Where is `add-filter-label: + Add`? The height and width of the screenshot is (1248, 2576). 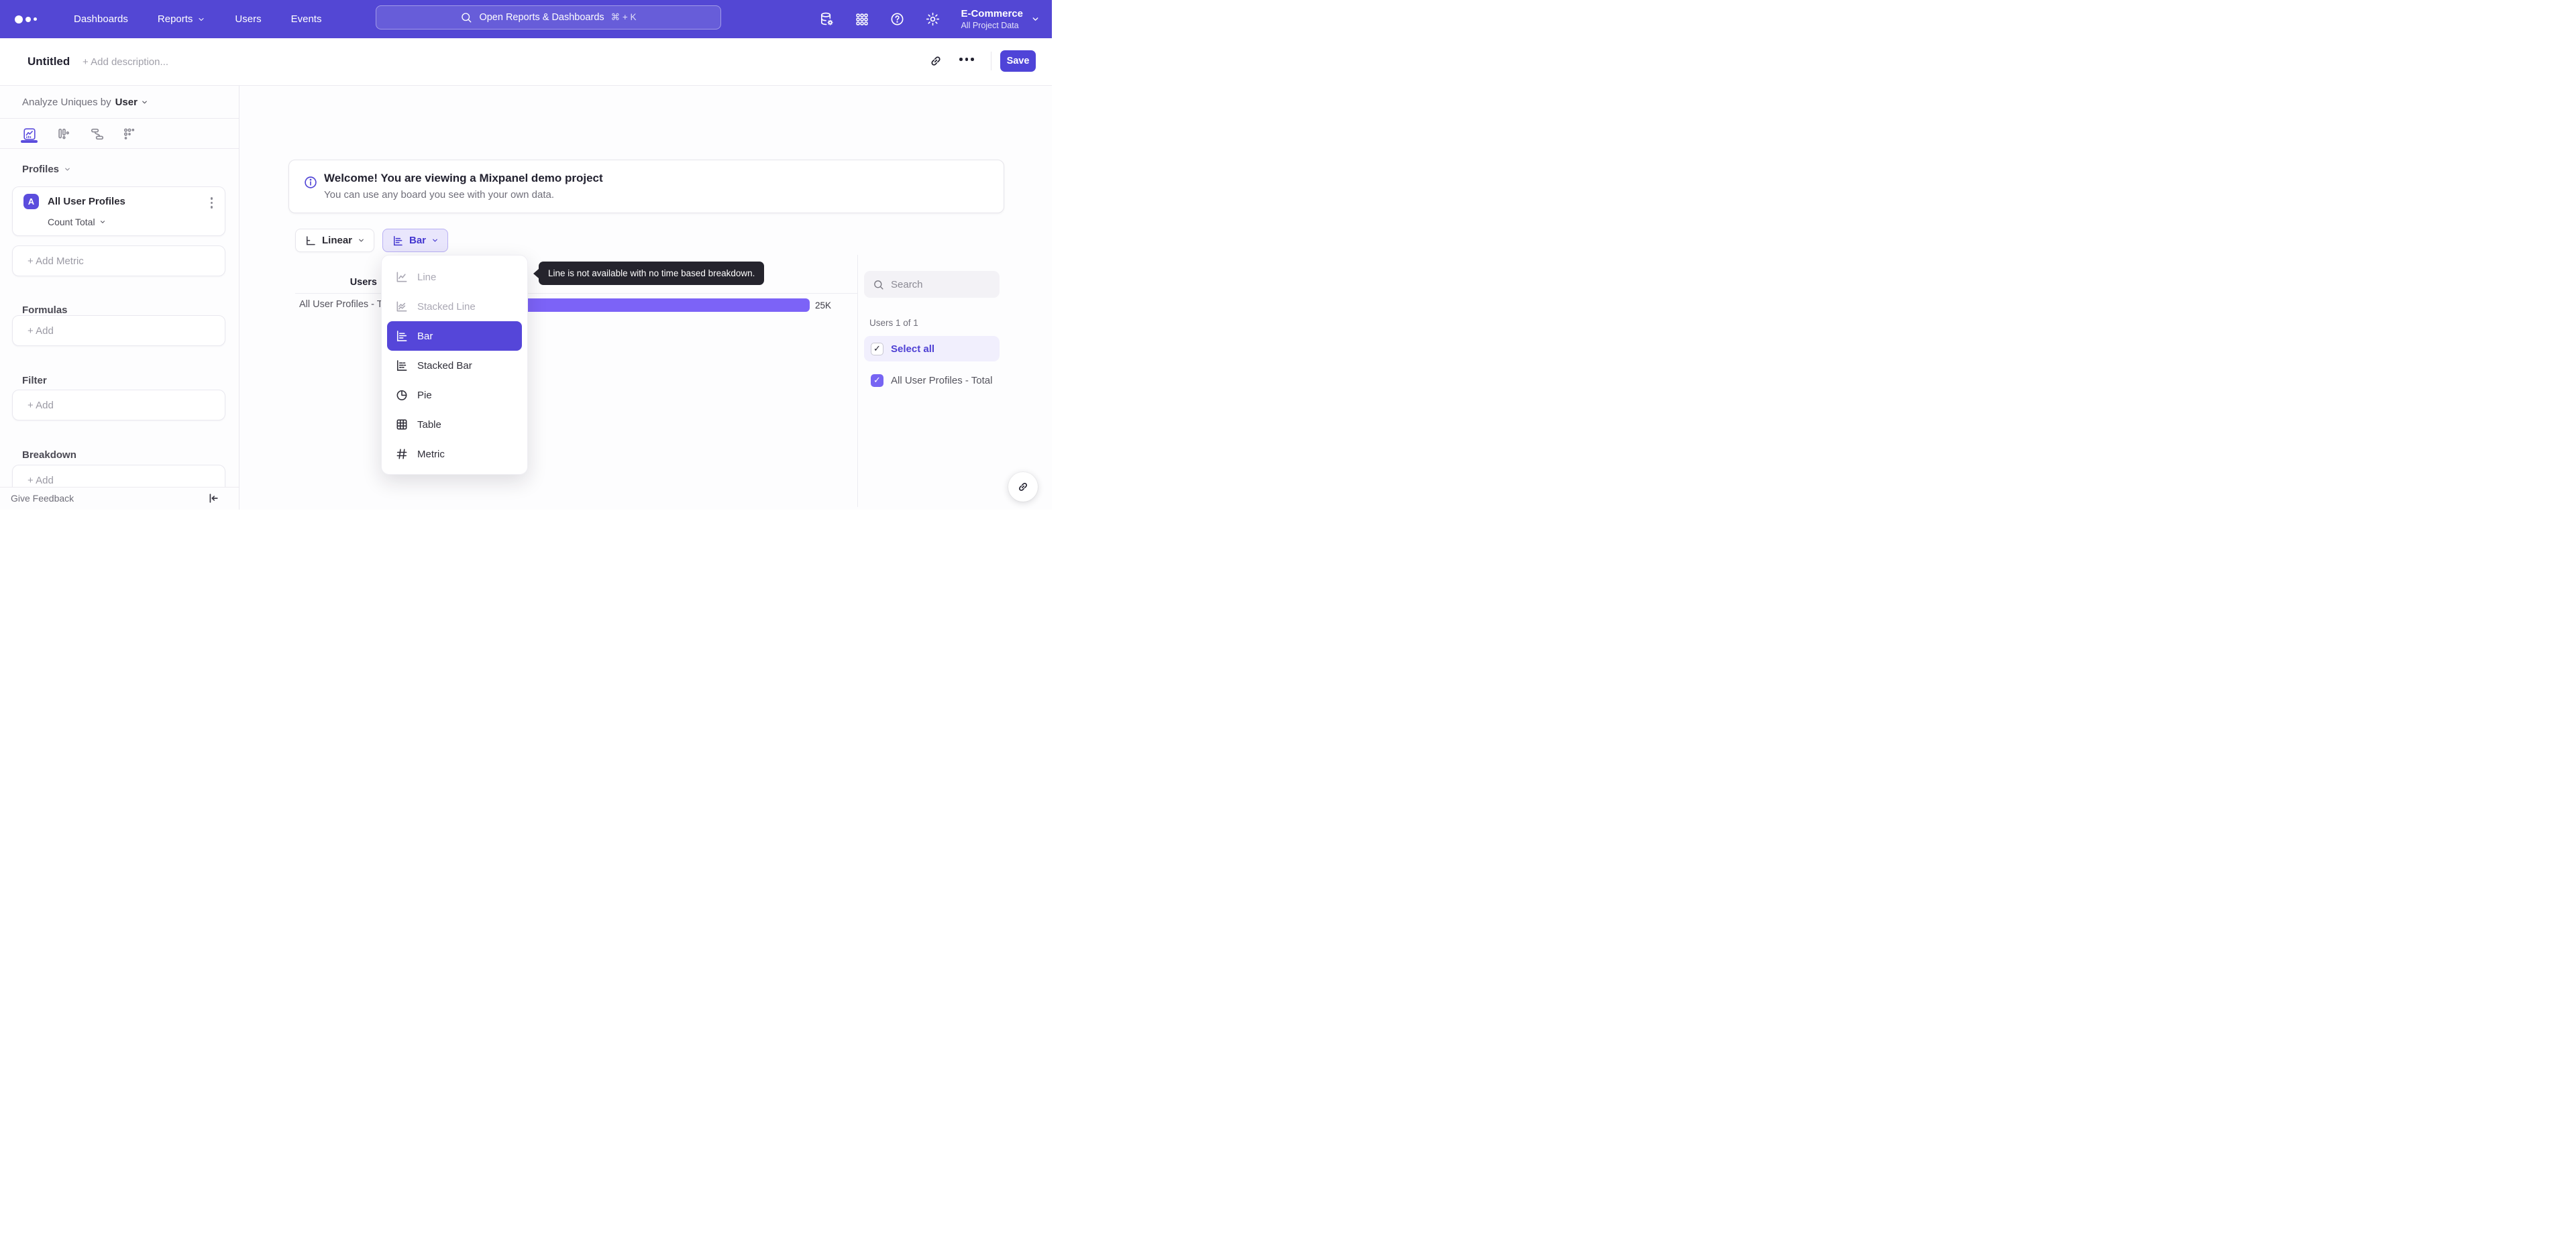 add-filter-label: + Add is located at coordinates (41, 405).